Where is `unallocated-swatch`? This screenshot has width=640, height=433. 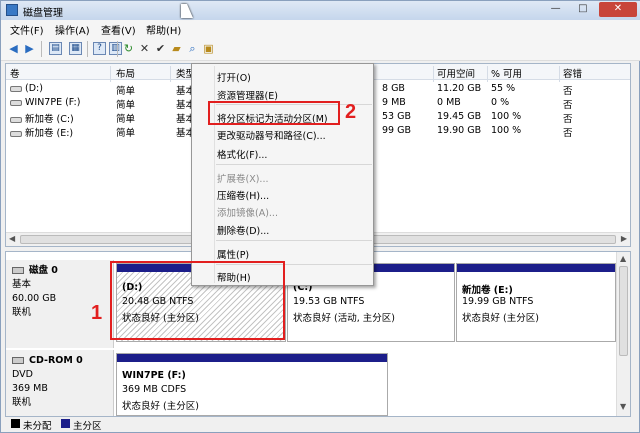
unallocated-swatch is located at coordinates (15, 423).